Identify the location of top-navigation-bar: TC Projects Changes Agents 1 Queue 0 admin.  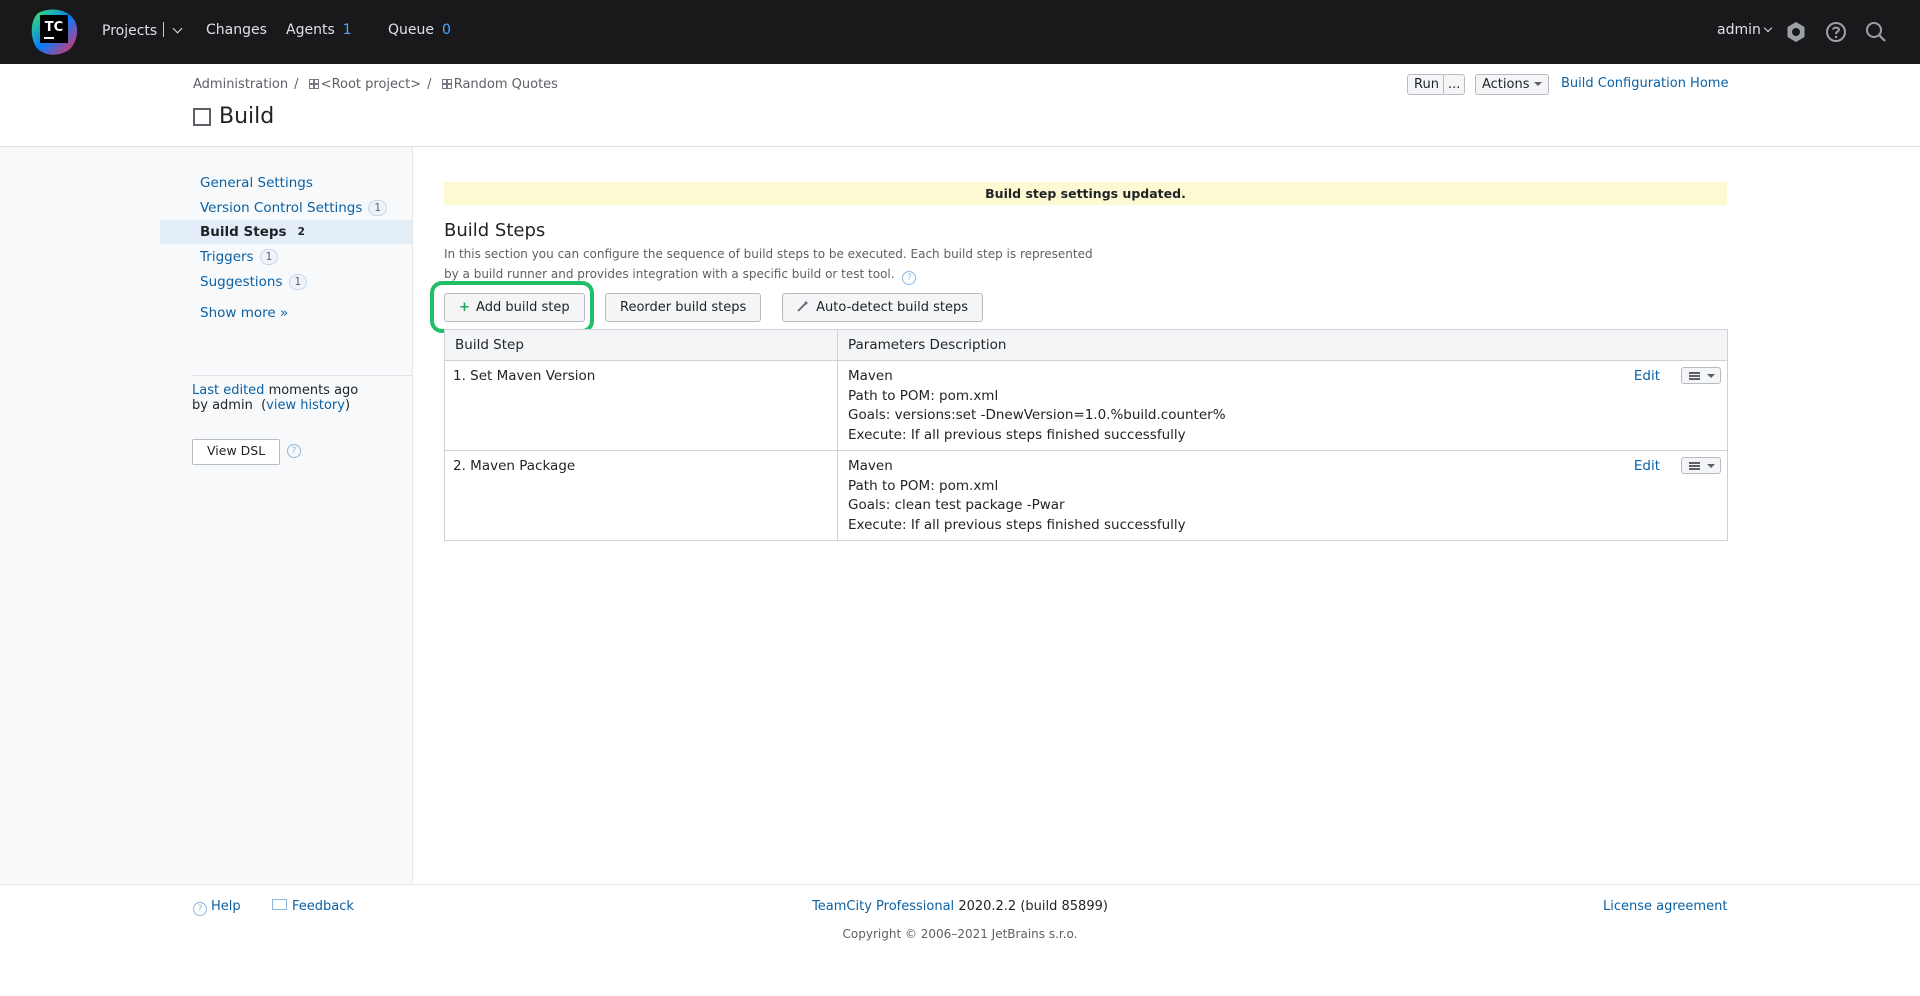
(960, 32).